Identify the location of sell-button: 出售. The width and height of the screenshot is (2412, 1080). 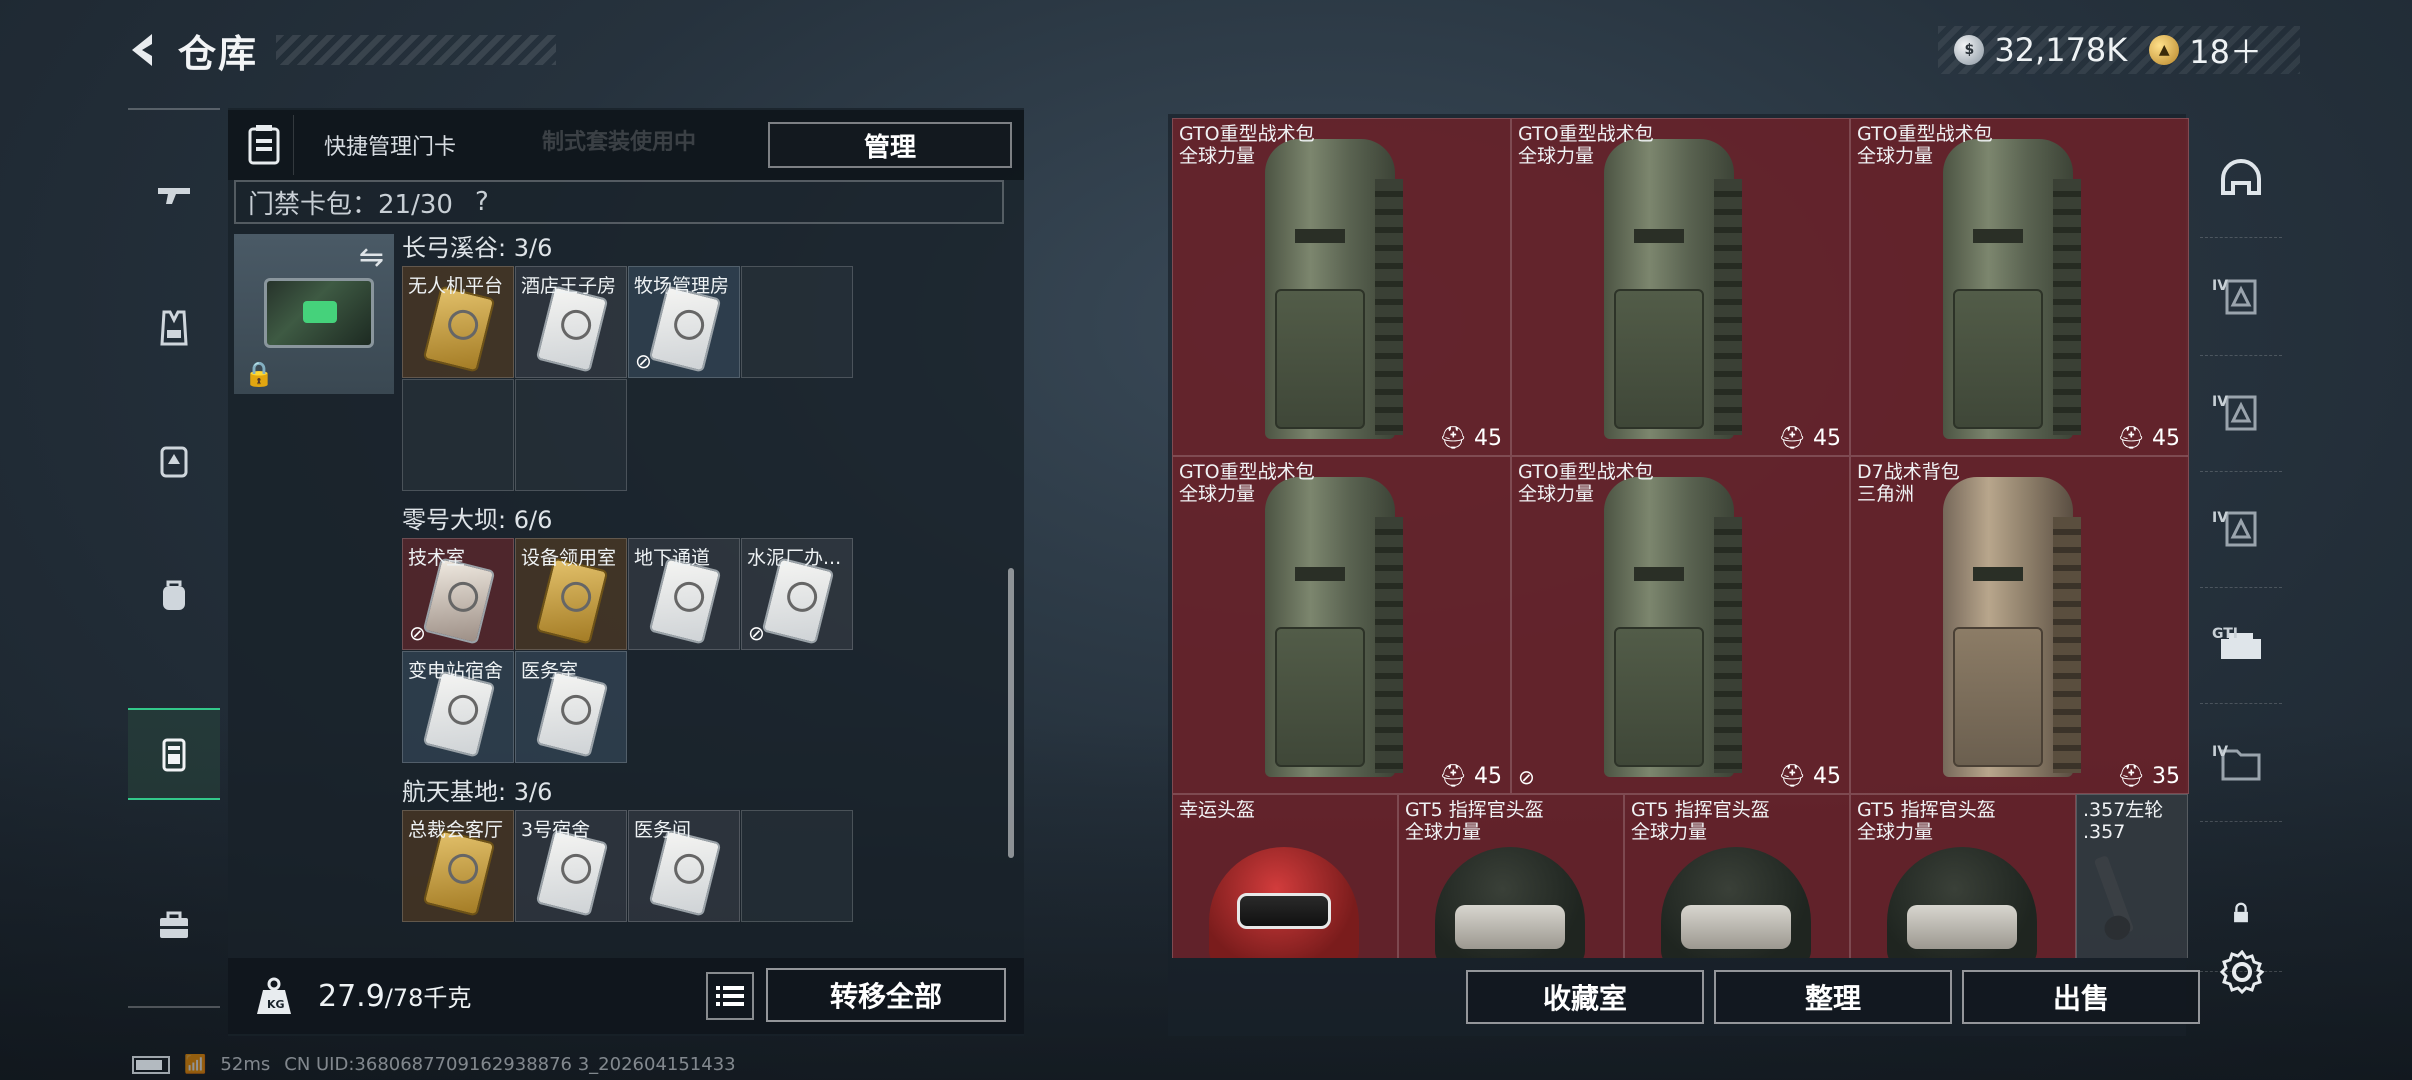
(2081, 997).